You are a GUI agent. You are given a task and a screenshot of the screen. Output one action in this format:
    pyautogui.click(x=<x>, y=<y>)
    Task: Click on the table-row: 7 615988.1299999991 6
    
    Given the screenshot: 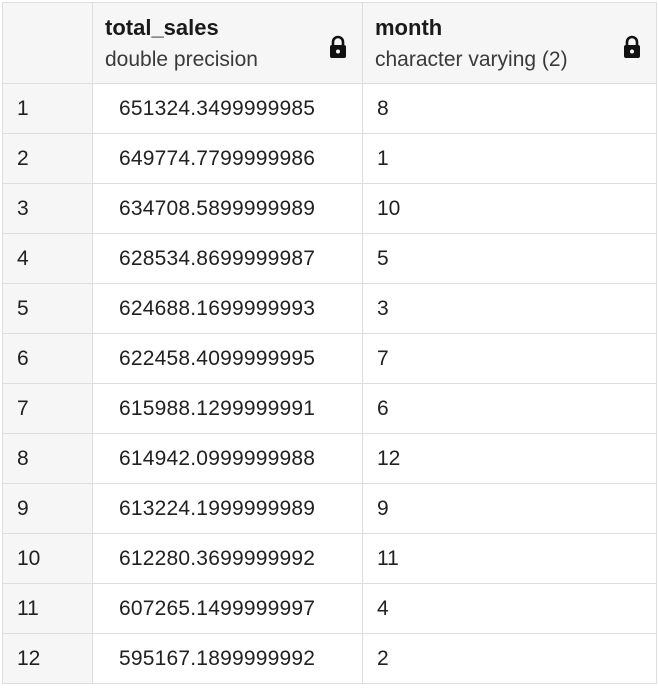 What is the action you would take?
    pyautogui.click(x=329, y=408)
    